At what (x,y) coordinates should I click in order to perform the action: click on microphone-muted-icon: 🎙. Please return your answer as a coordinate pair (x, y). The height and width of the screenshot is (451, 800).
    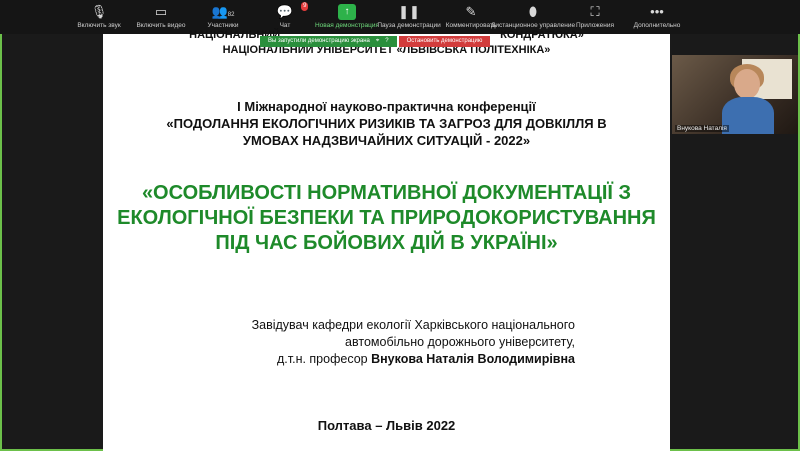
    Looking at the image, I should click on (99, 11).